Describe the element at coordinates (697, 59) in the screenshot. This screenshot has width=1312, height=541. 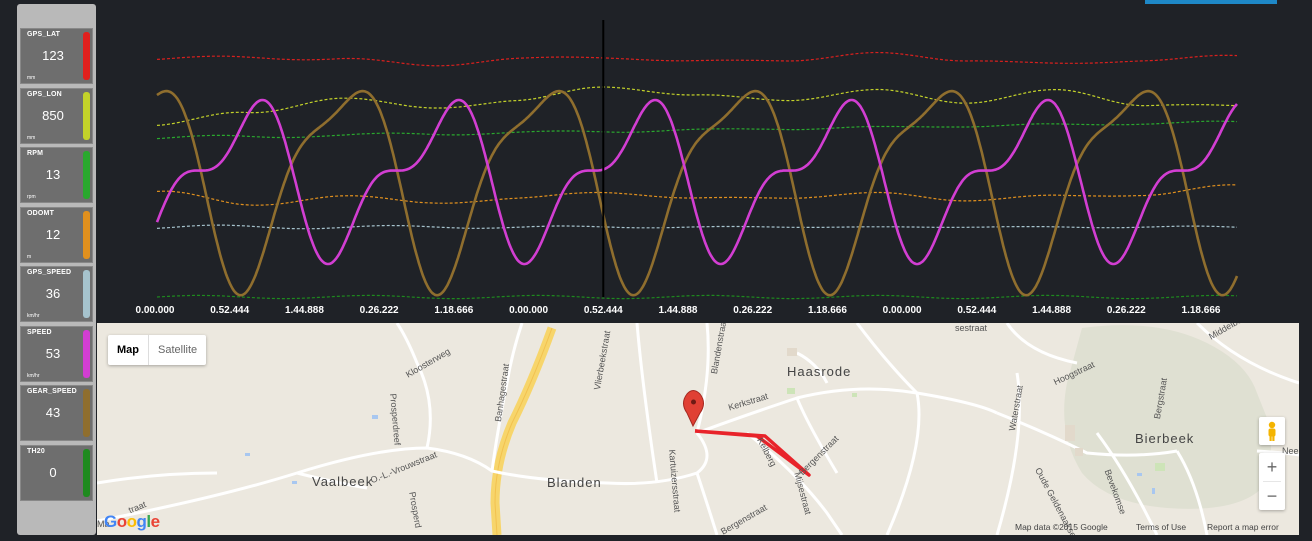
I see `series-line-gps_lat` at that location.